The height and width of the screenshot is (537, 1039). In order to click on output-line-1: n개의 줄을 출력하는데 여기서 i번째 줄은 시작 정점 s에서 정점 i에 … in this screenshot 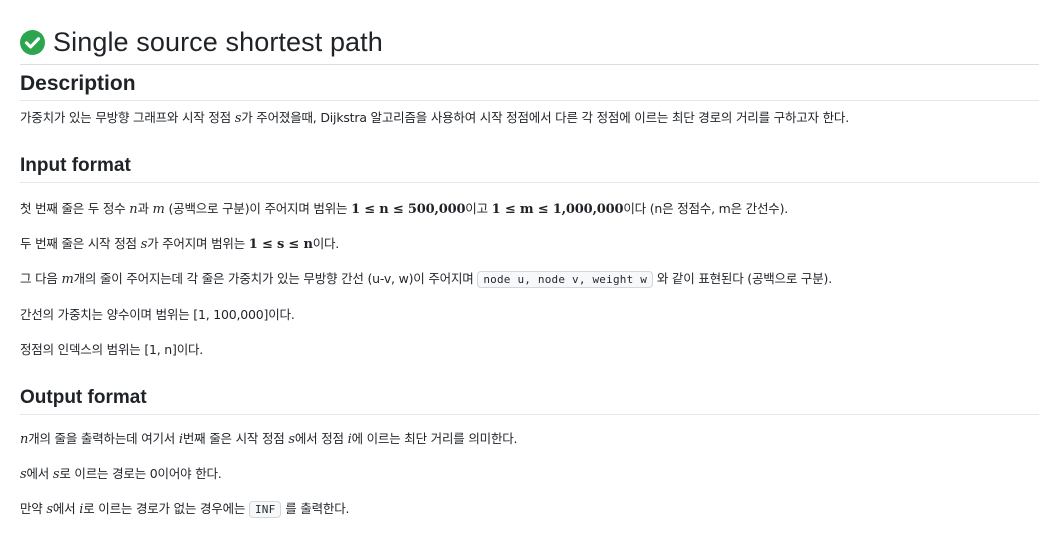, I will do `click(269, 439)`.